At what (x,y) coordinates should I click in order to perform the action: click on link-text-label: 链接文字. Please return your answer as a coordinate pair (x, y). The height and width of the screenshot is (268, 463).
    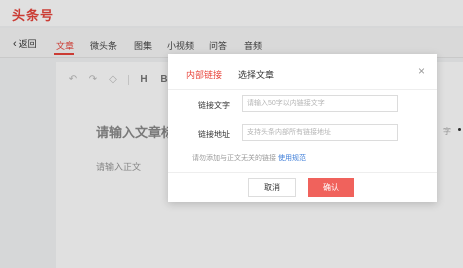
    Looking at the image, I should click on (214, 105).